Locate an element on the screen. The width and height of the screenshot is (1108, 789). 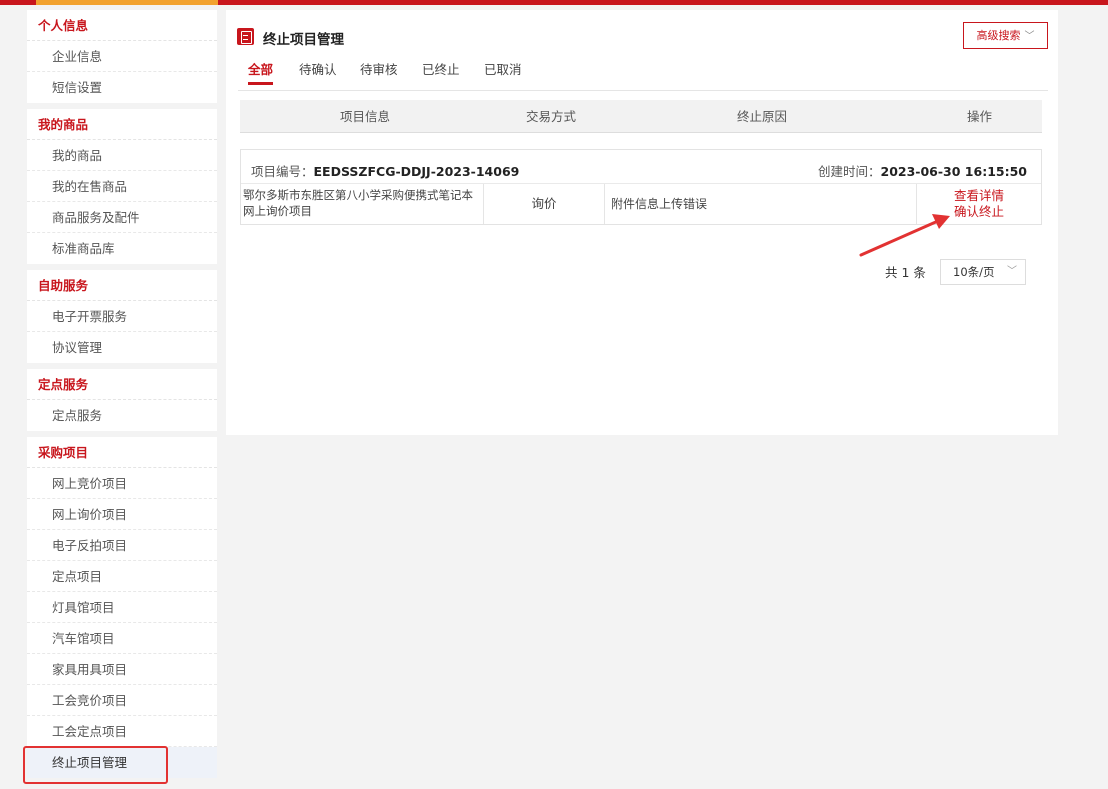
tab-terminated: 已终止 is located at coordinates (441, 68).